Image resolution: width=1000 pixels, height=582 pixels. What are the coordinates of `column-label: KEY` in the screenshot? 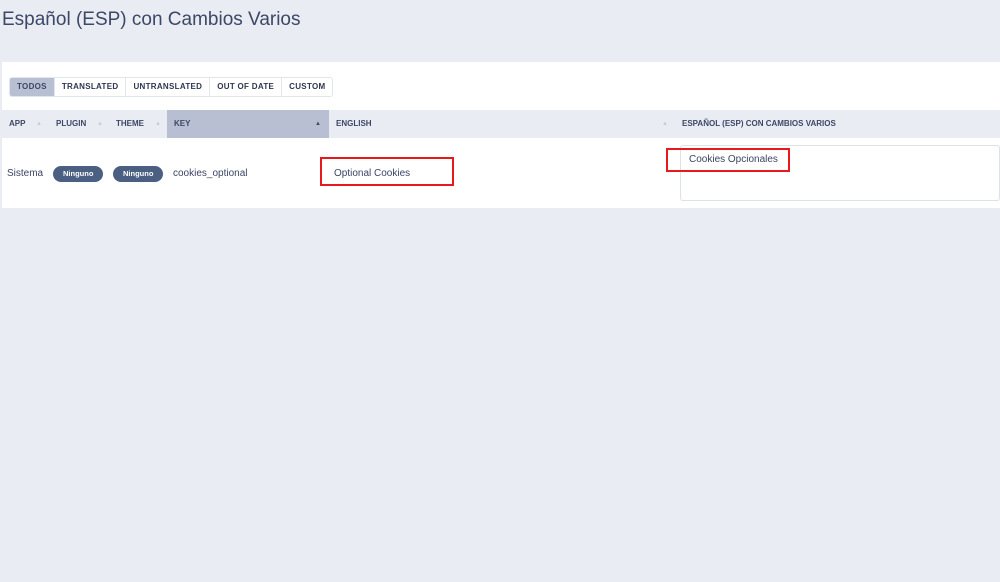 It's located at (182, 123).